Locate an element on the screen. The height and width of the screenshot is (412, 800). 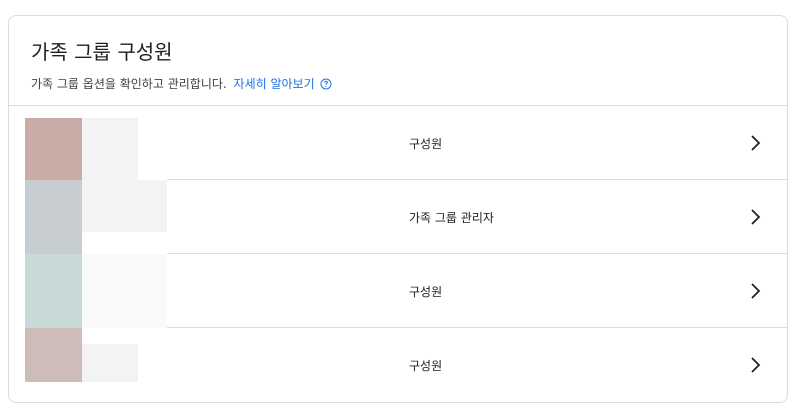
member-role: 가족 그룹 관리자 is located at coordinates (451, 217).